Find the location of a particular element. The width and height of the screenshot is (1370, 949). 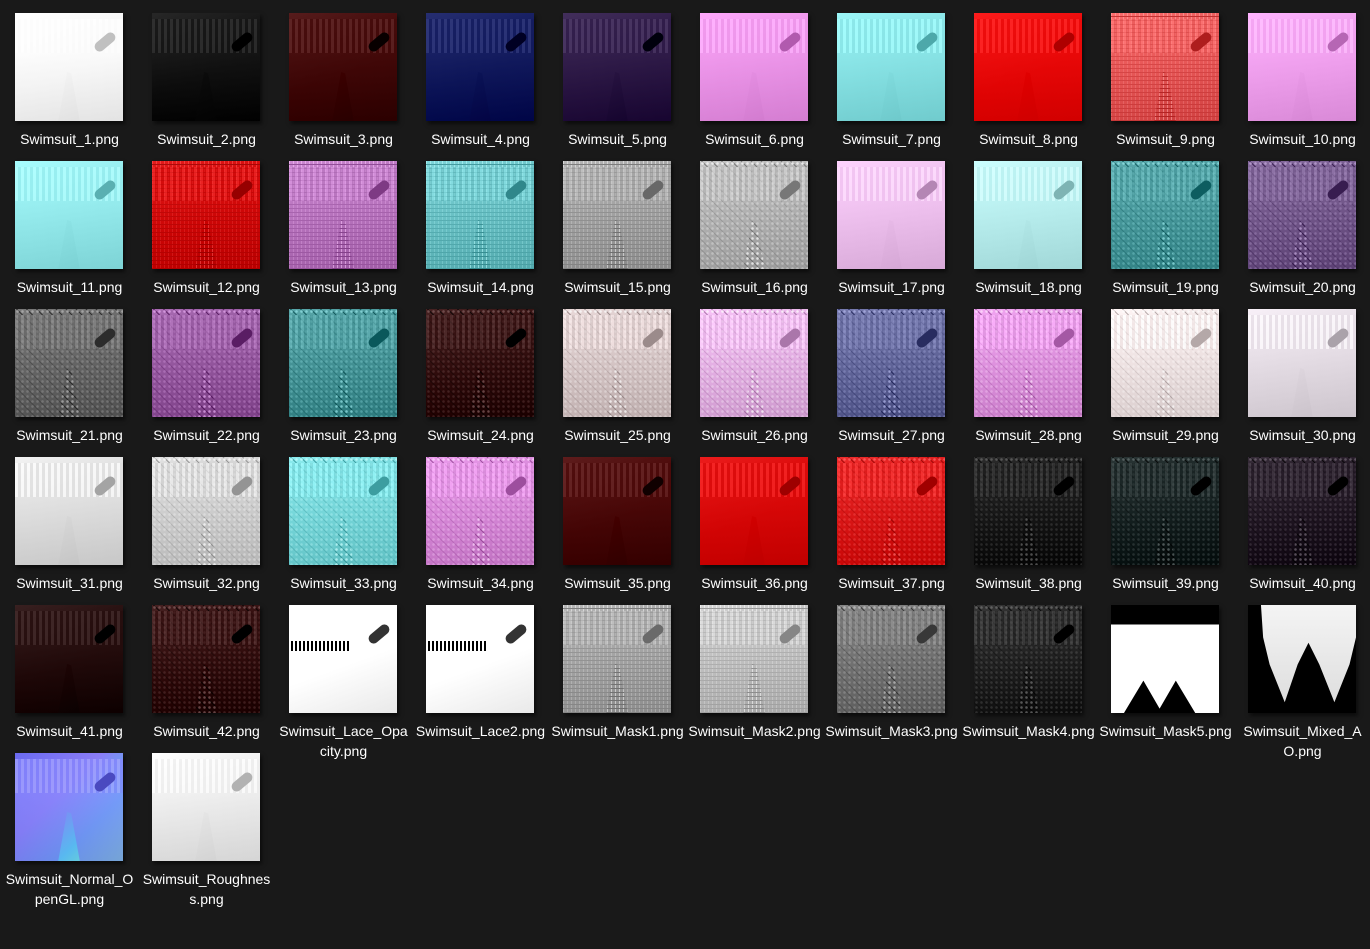

file-item: Swimsuit_4.png is located at coordinates (480, 74).